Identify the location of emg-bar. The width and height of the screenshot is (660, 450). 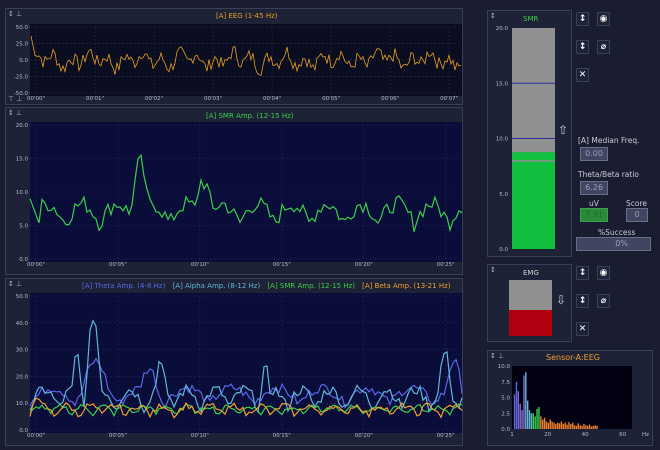
(530, 308).